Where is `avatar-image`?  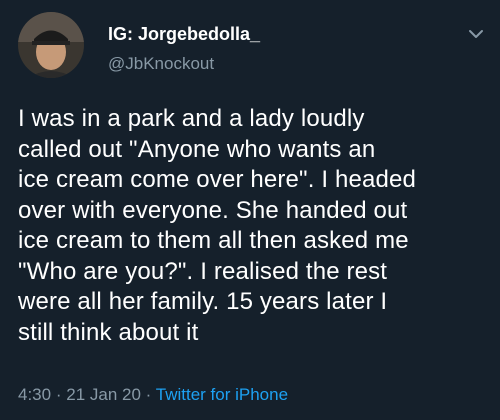 avatar-image is located at coordinates (51, 45).